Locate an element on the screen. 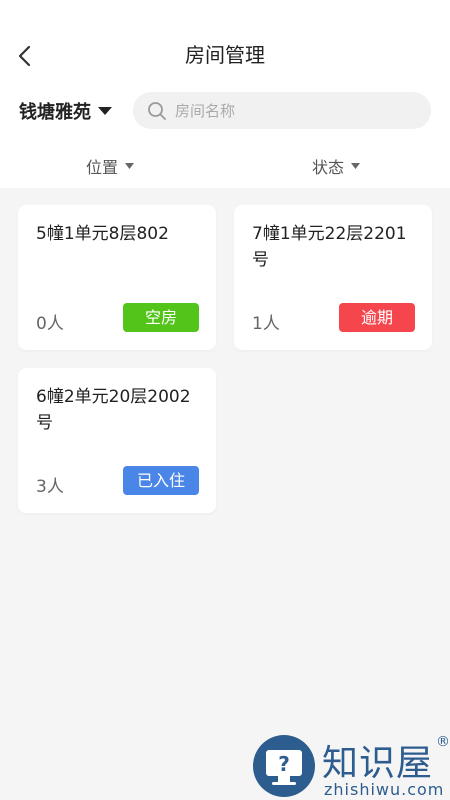  room-occupant-count: 0人 is located at coordinates (50, 324).